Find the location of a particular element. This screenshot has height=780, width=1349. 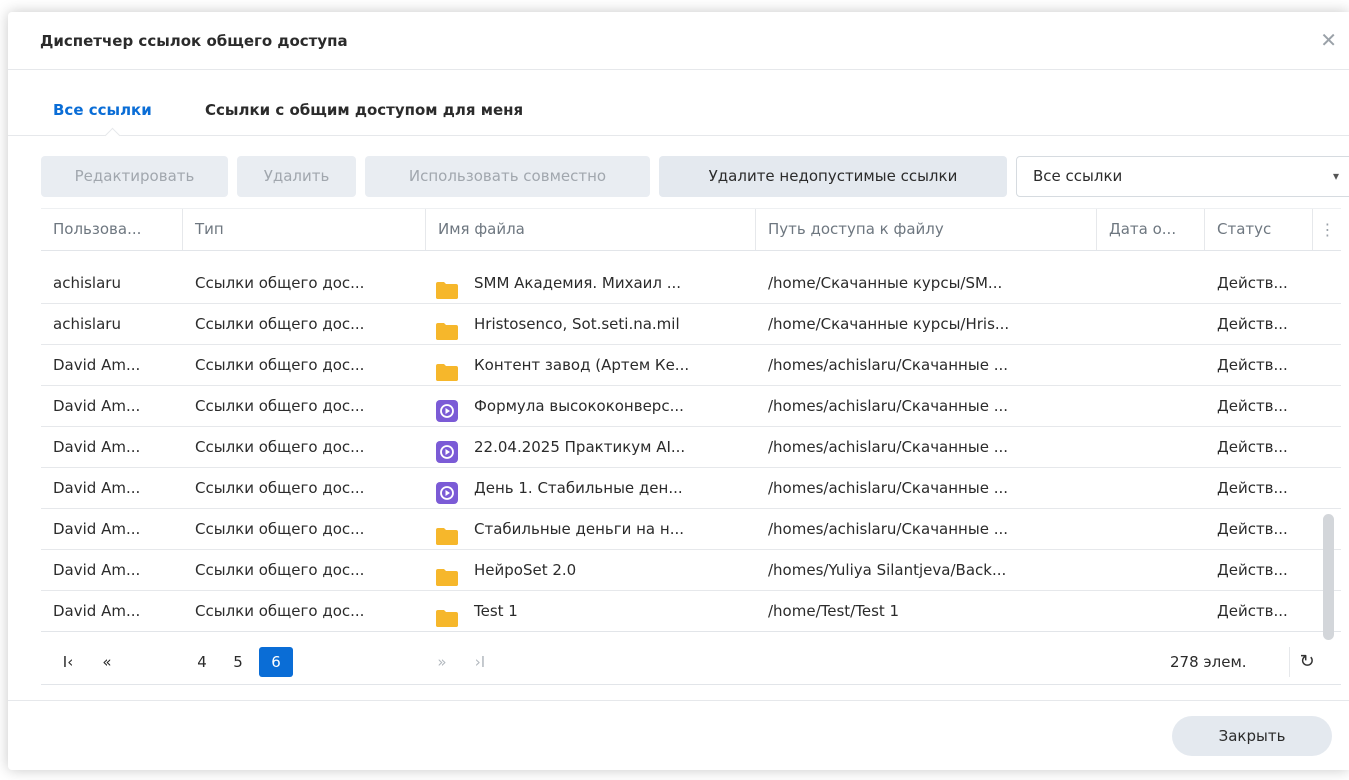

filename-label: НейроSet 2.0 is located at coordinates (525, 570).